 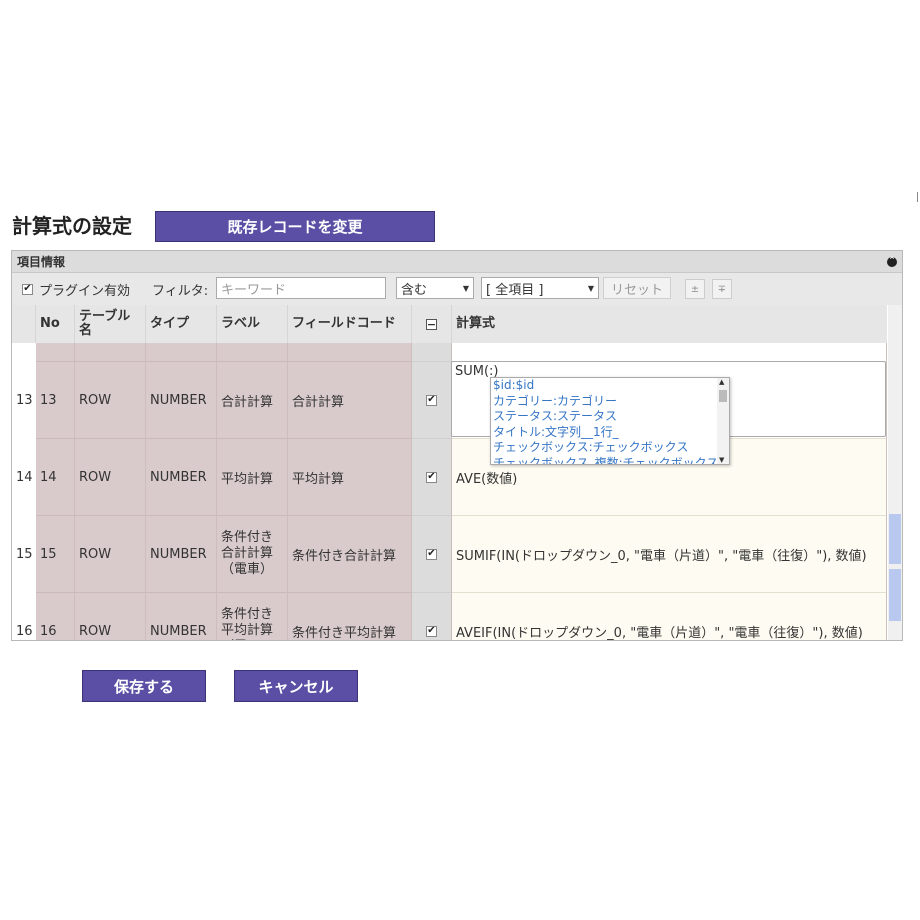 What do you see at coordinates (295, 226) in the screenshot?
I see `change-existing-records-button: 既存レコードを変更` at bounding box center [295, 226].